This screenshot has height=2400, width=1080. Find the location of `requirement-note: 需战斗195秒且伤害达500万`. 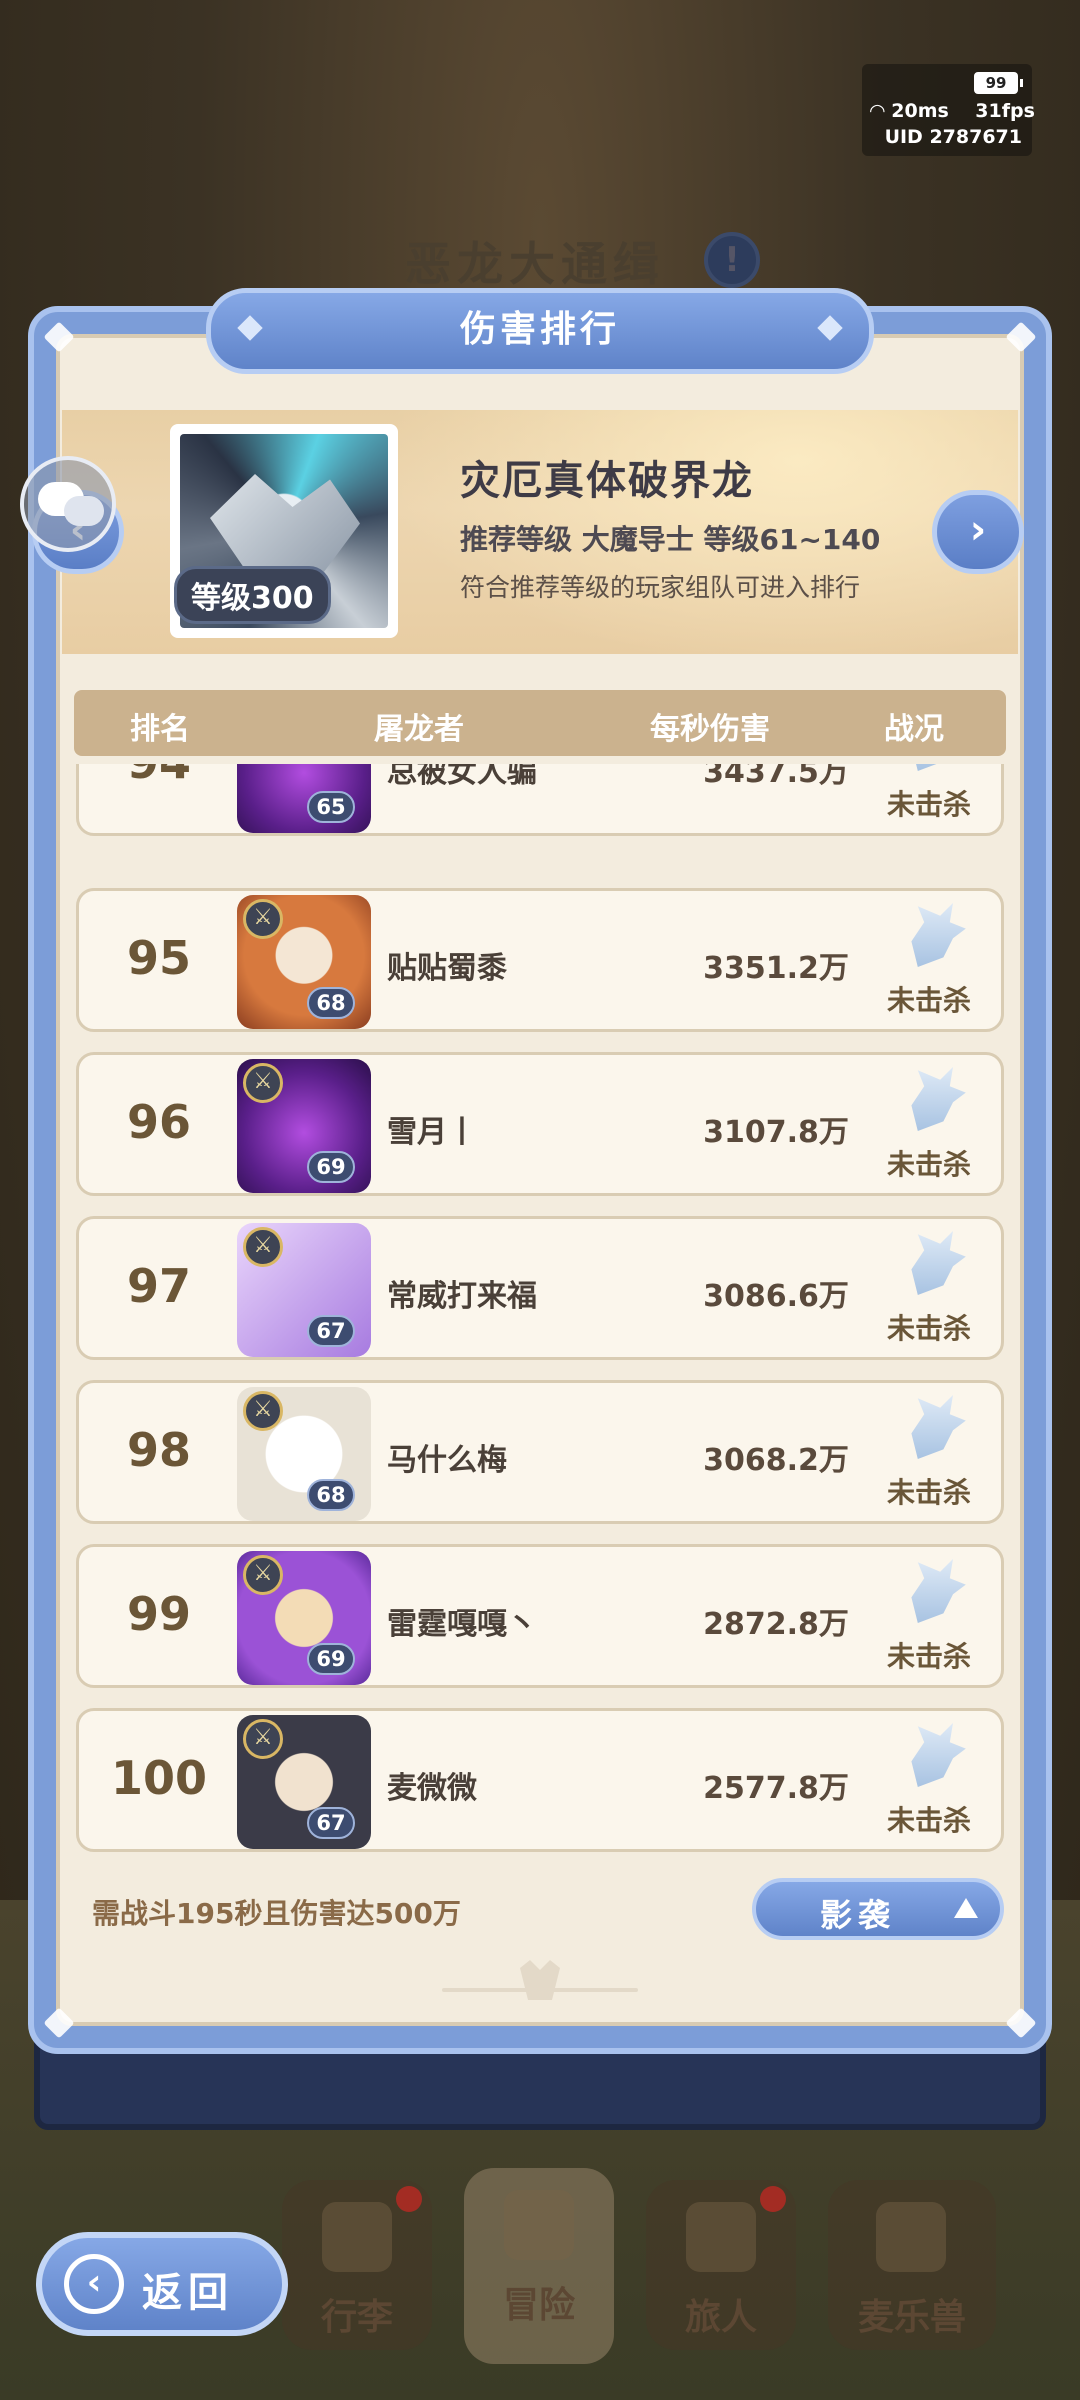

requirement-note: 需战斗195秒且伤害达500万 is located at coordinates (276, 1913).